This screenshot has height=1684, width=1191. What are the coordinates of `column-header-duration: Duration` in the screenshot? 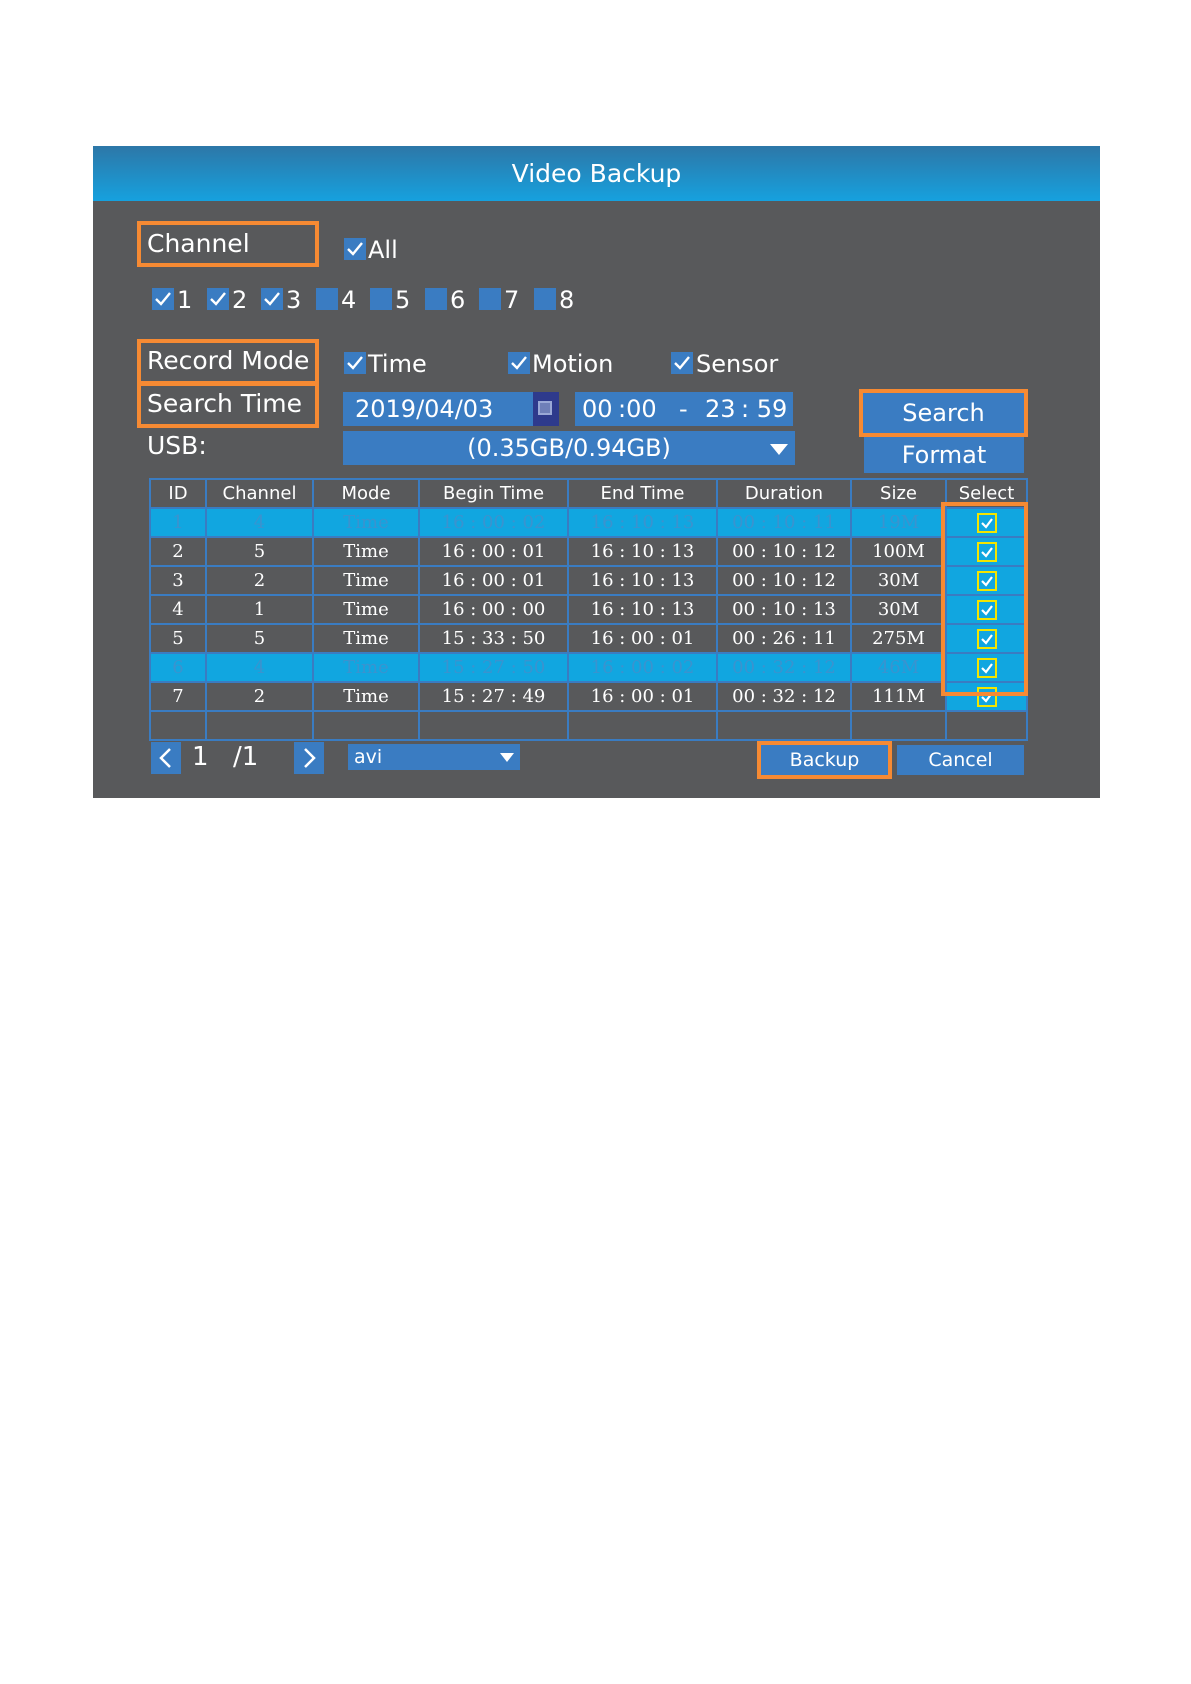 It's located at (784, 493).